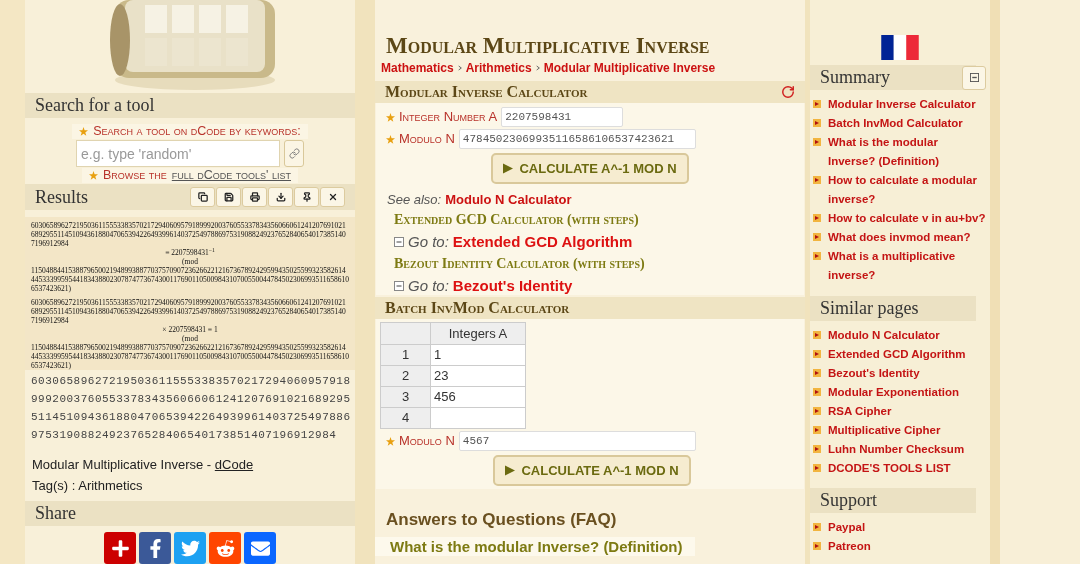  I want to click on pin-icon, so click(306, 197).